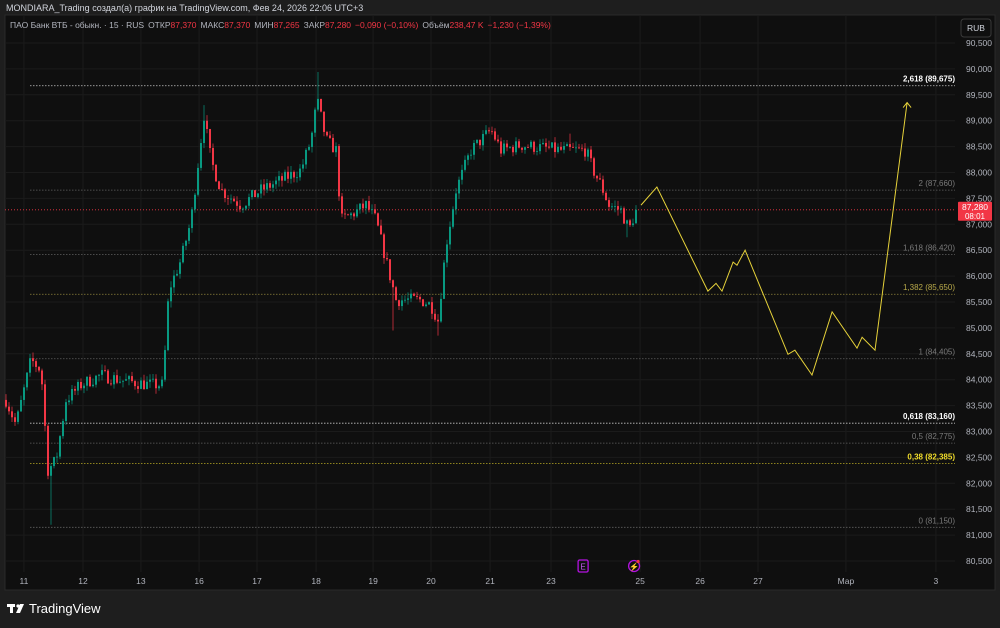  Describe the element at coordinates (929, 79) in the screenshot. I see `fib-level-label: 2,618 (89,675)` at that location.